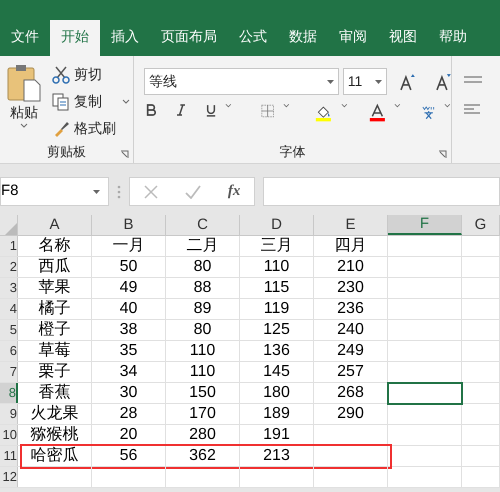  Describe the element at coordinates (253, 38) in the screenshot. I see `ribbon-tab: 公式` at that location.